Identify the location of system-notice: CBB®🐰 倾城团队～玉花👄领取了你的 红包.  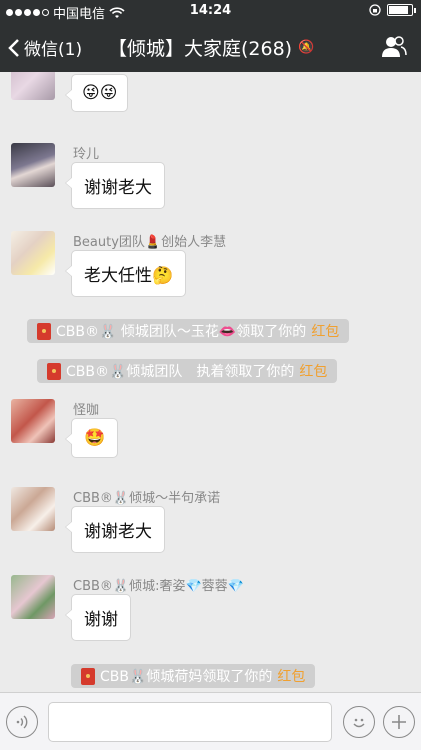
(188, 331).